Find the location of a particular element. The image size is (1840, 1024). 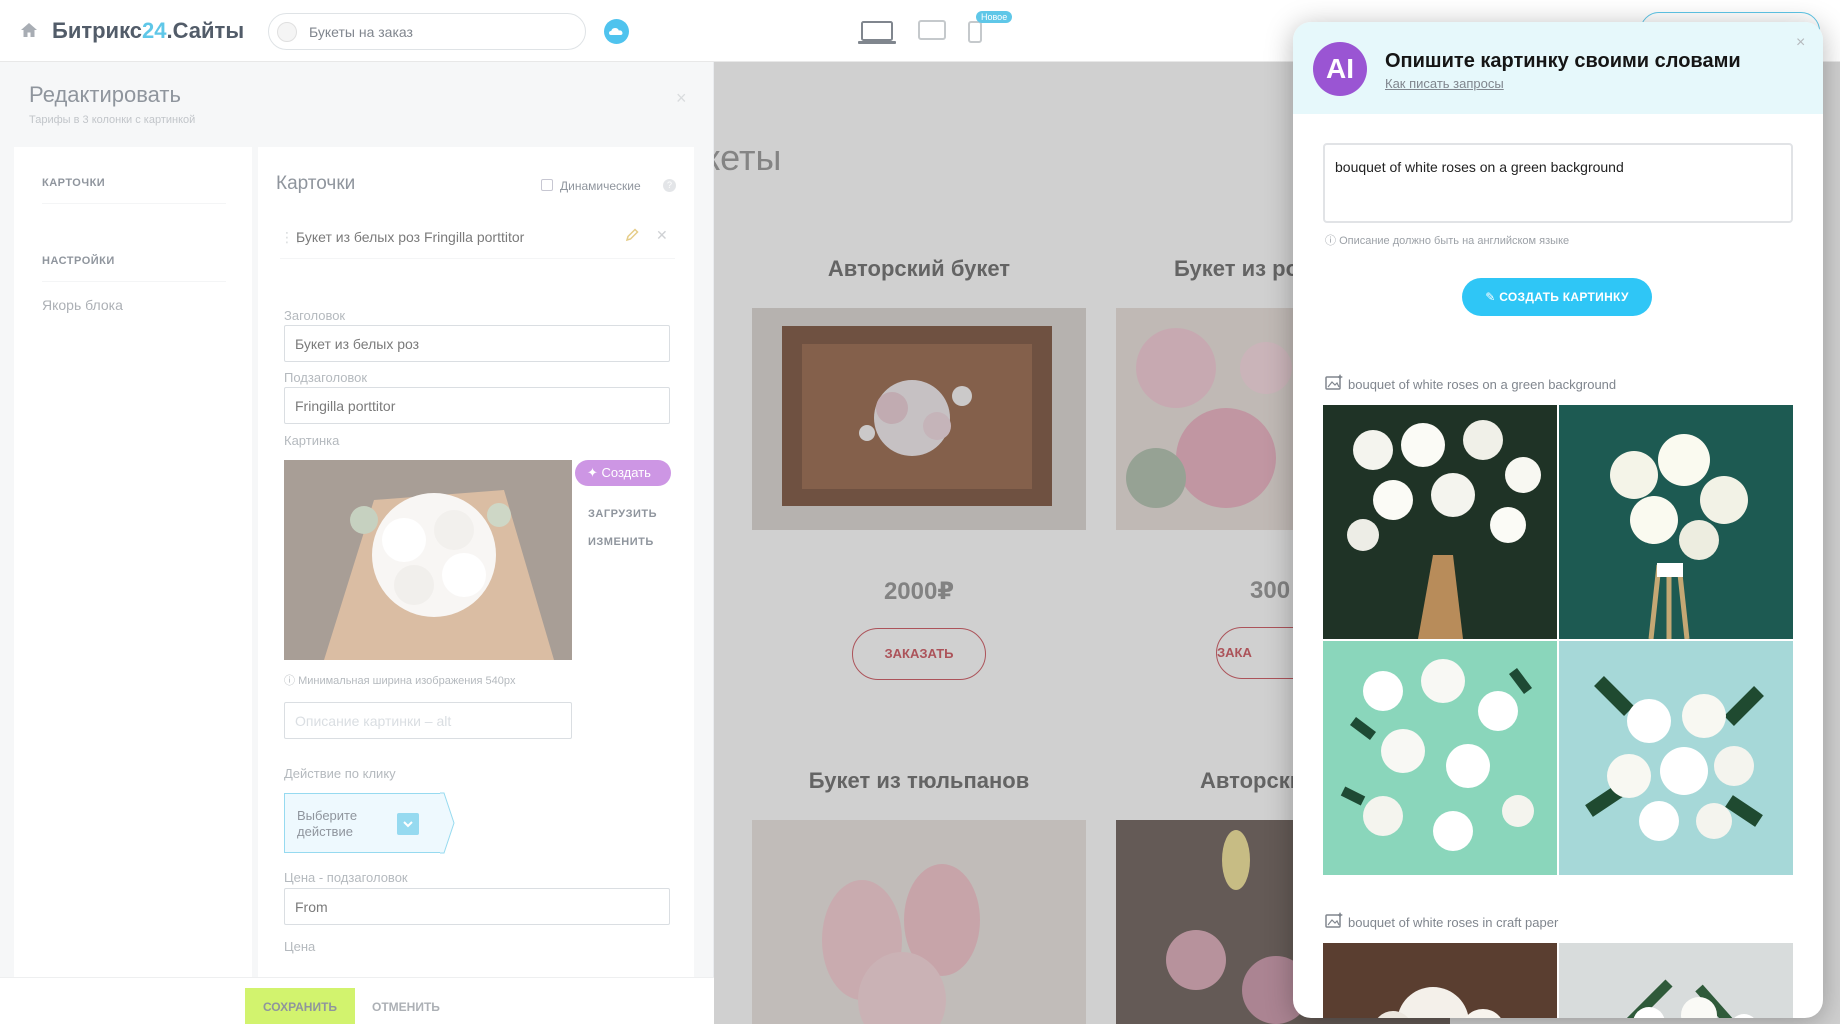

generate-image-button: ✎ СОЗДАТЬ КАРТИНКУ is located at coordinates (1557, 297).